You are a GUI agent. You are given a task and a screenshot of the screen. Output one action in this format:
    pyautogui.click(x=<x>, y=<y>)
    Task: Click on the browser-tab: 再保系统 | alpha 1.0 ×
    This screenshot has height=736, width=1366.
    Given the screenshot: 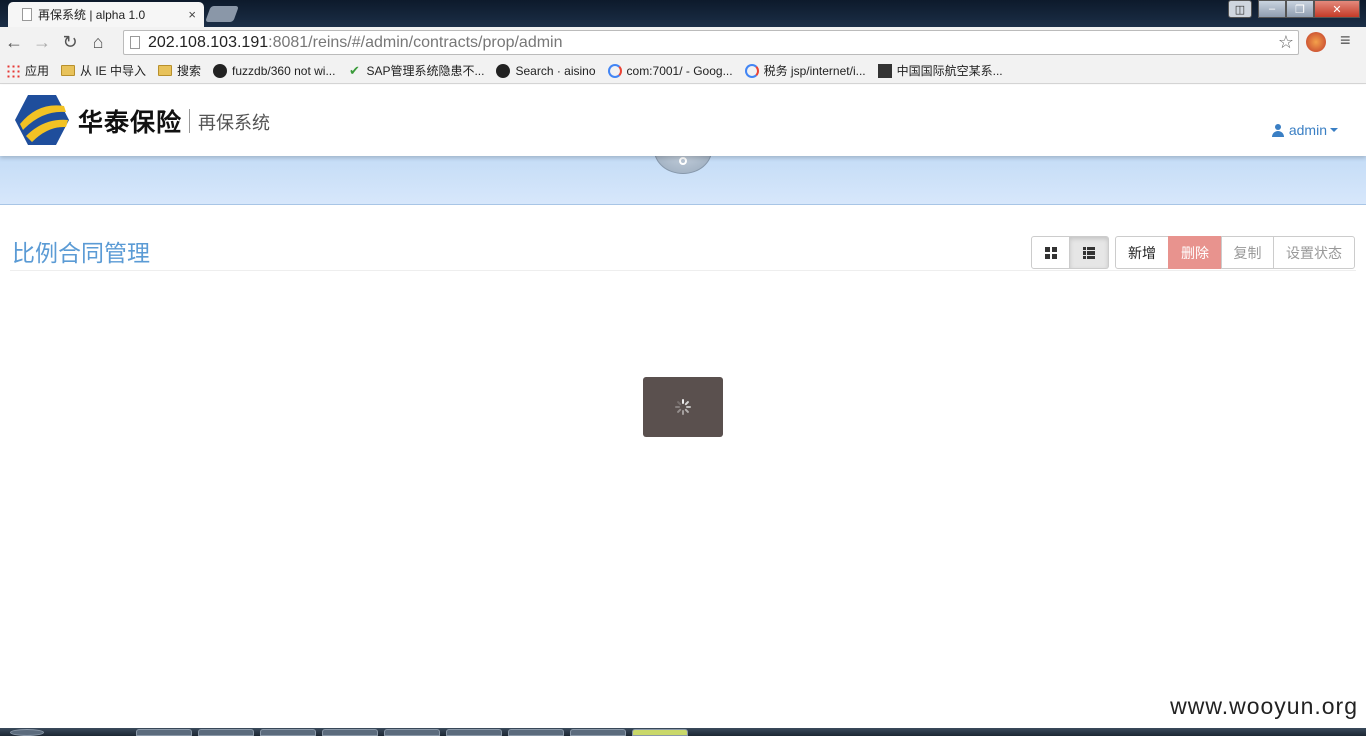 What is the action you would take?
    pyautogui.click(x=106, y=14)
    